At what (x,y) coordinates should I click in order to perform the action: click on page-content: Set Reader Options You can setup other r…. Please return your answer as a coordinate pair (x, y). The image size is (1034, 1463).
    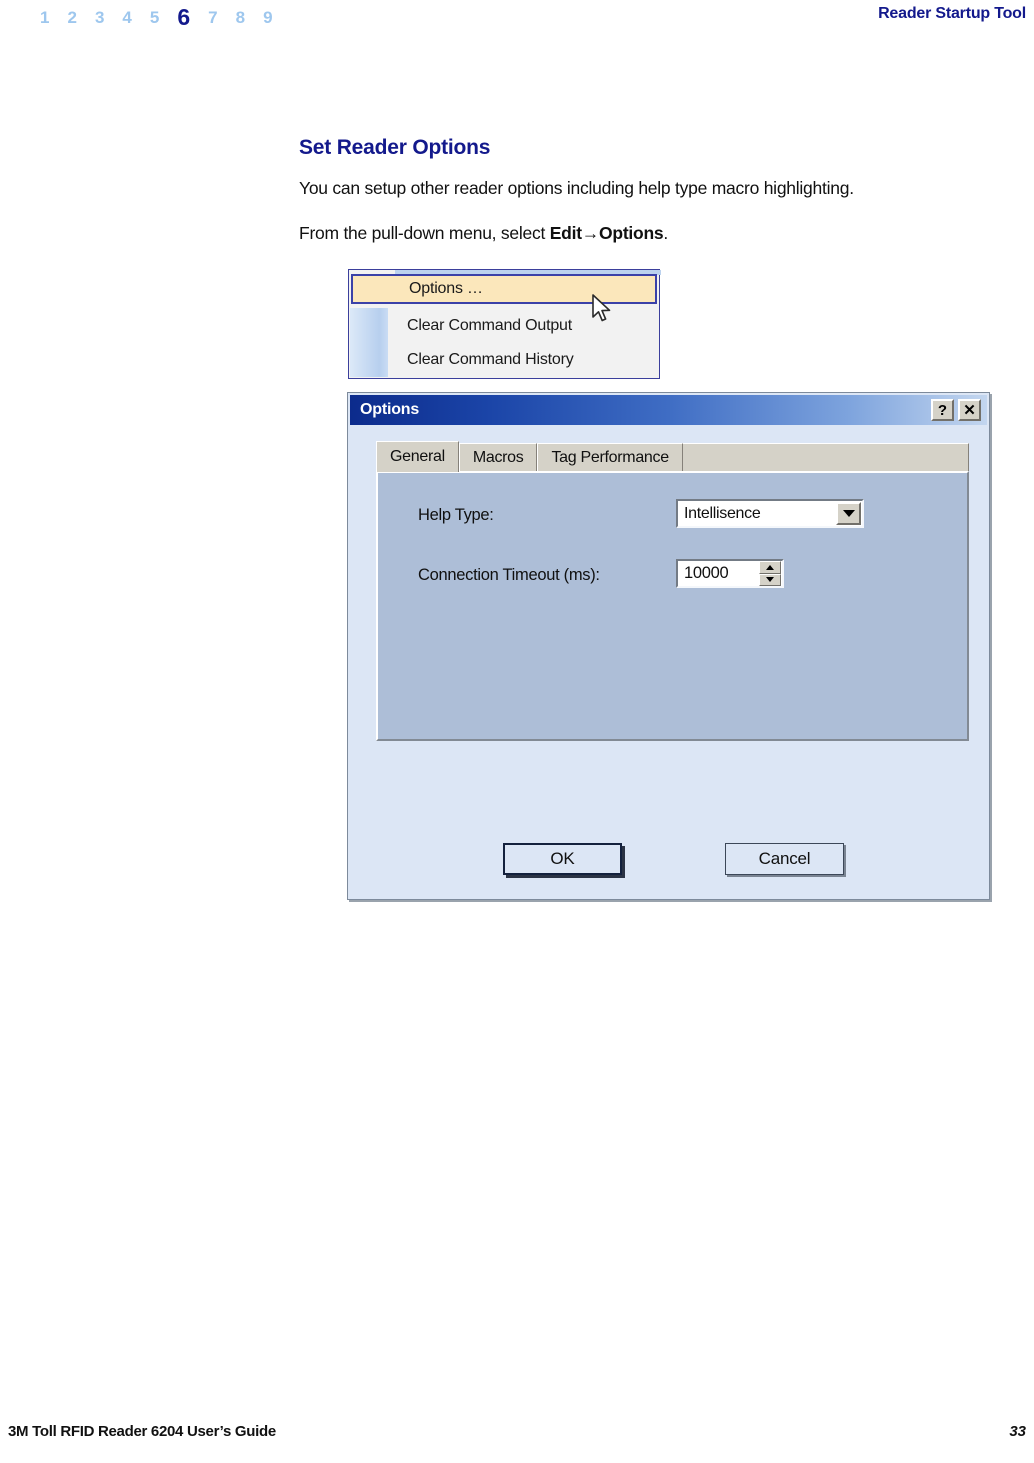
    Looking at the image, I should click on (660, 202).